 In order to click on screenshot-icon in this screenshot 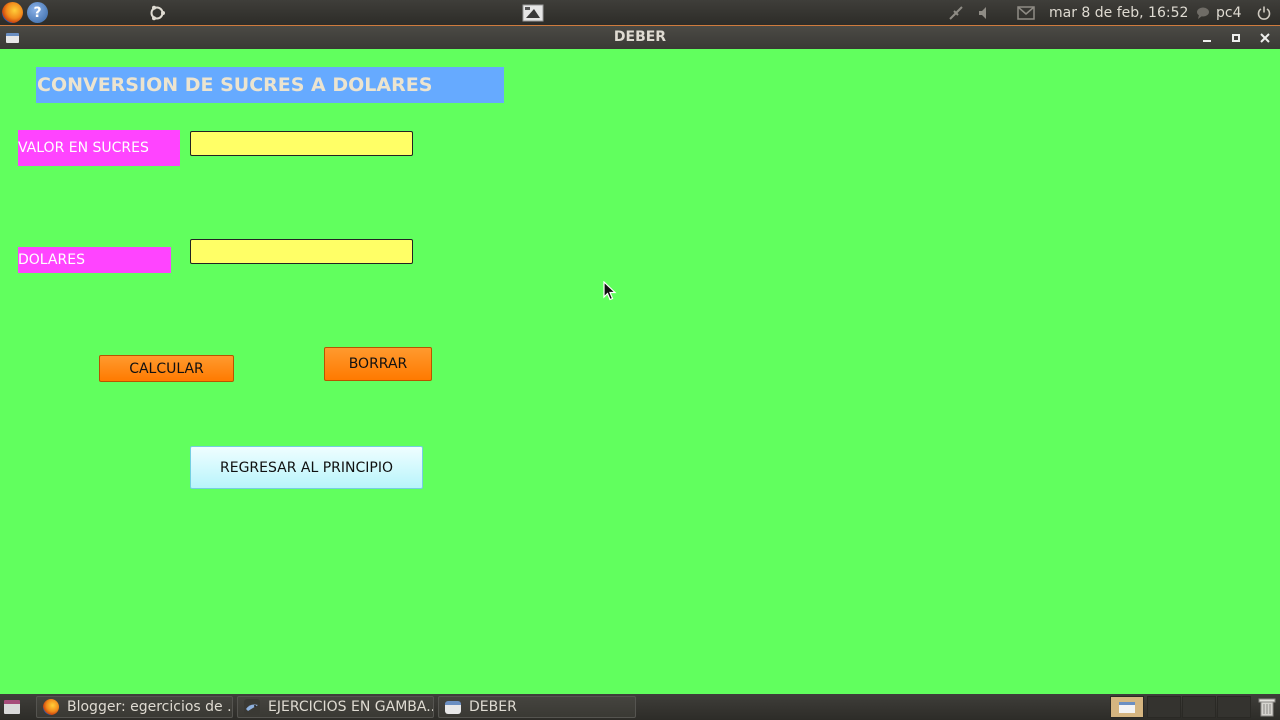, I will do `click(533, 12)`.